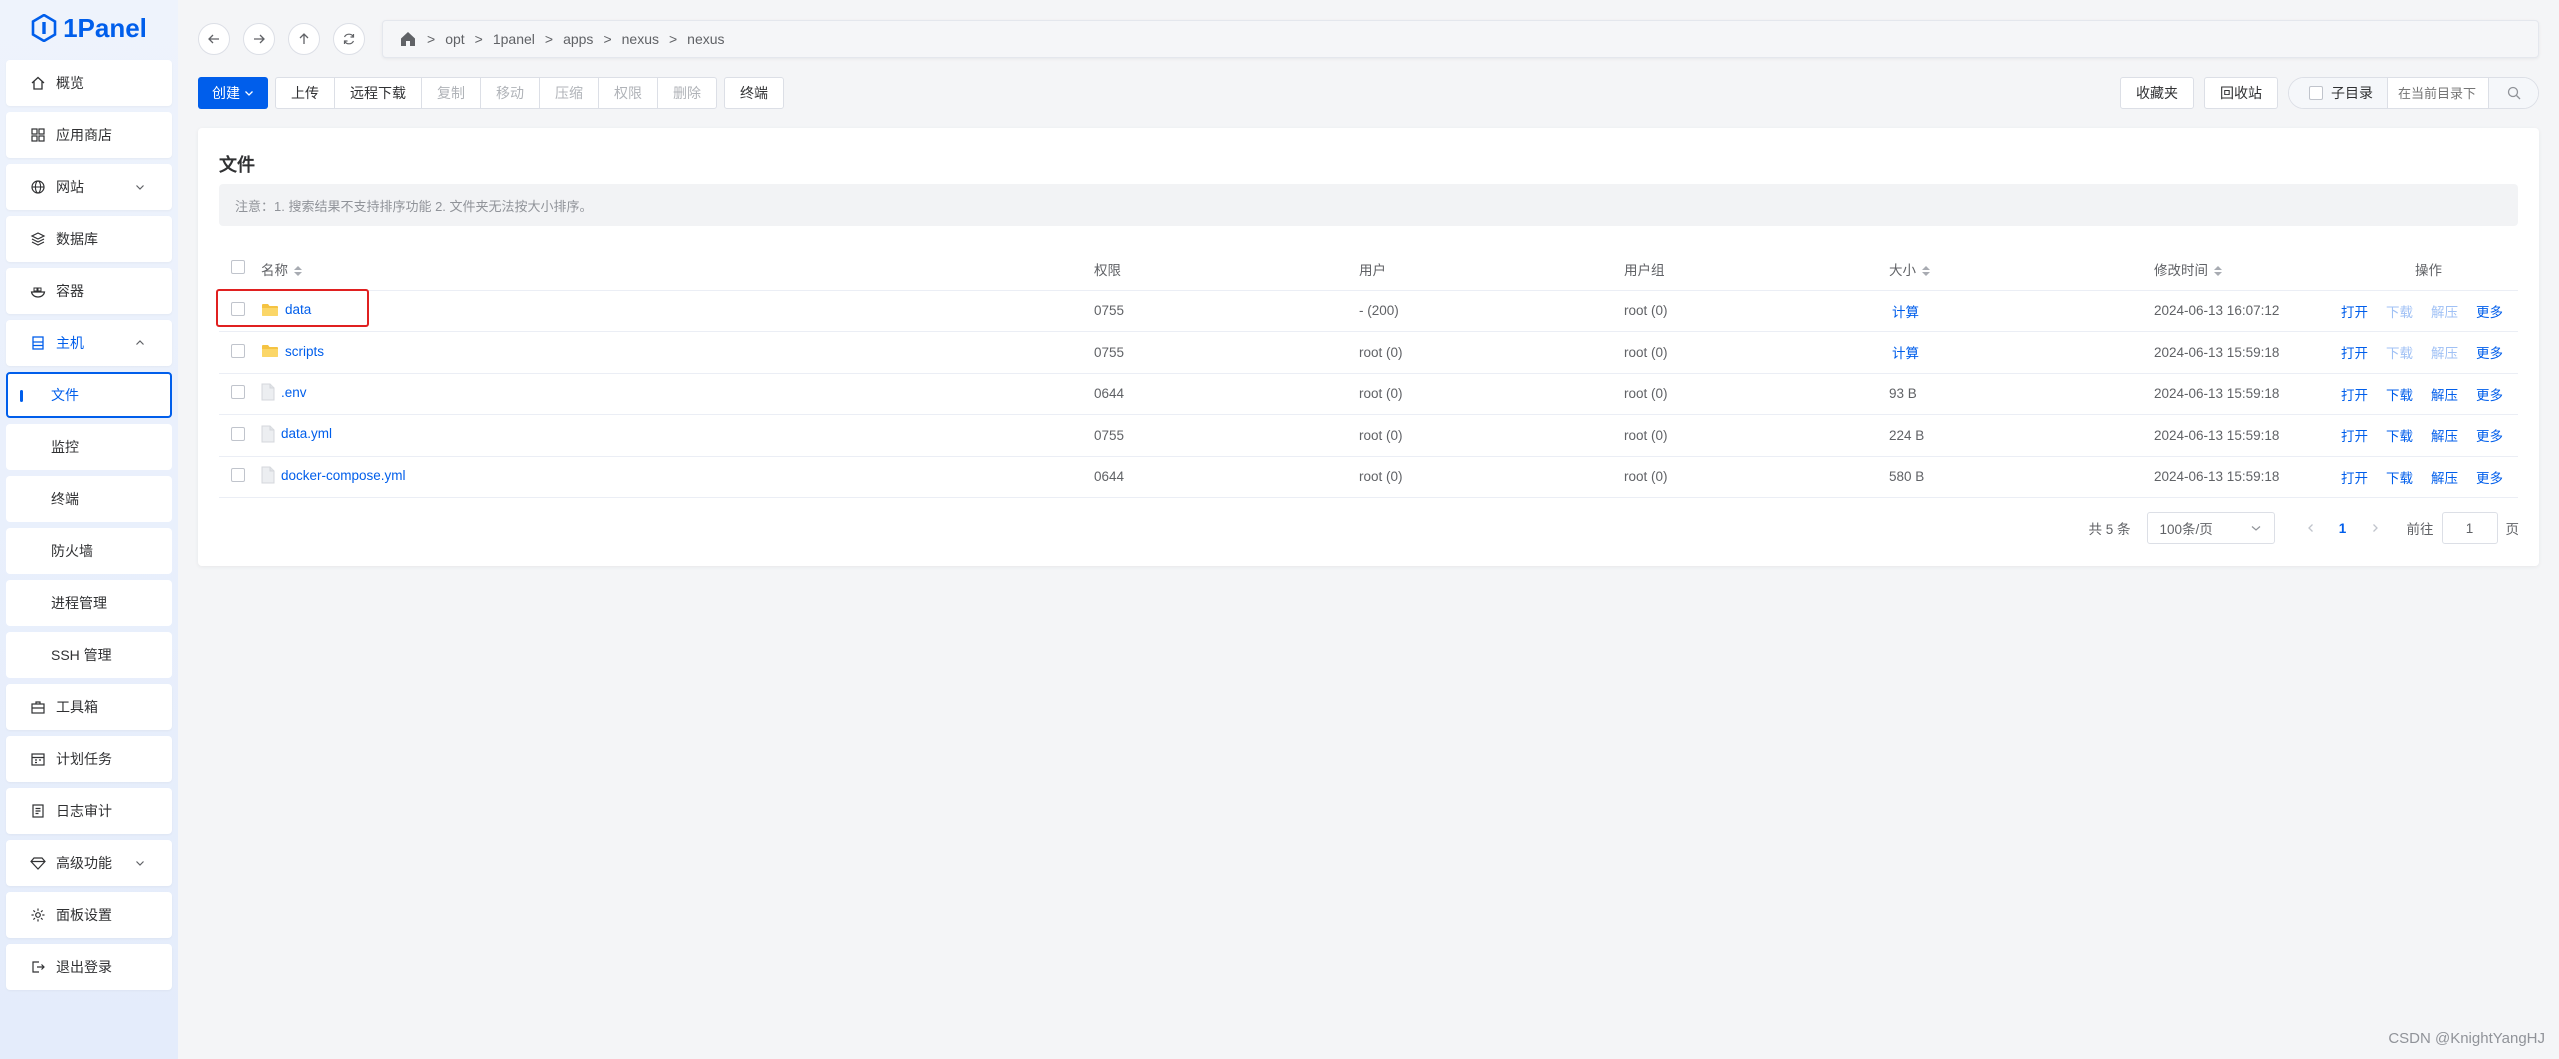  Describe the element at coordinates (2438, 93) in the screenshot. I see `search-input` at that location.